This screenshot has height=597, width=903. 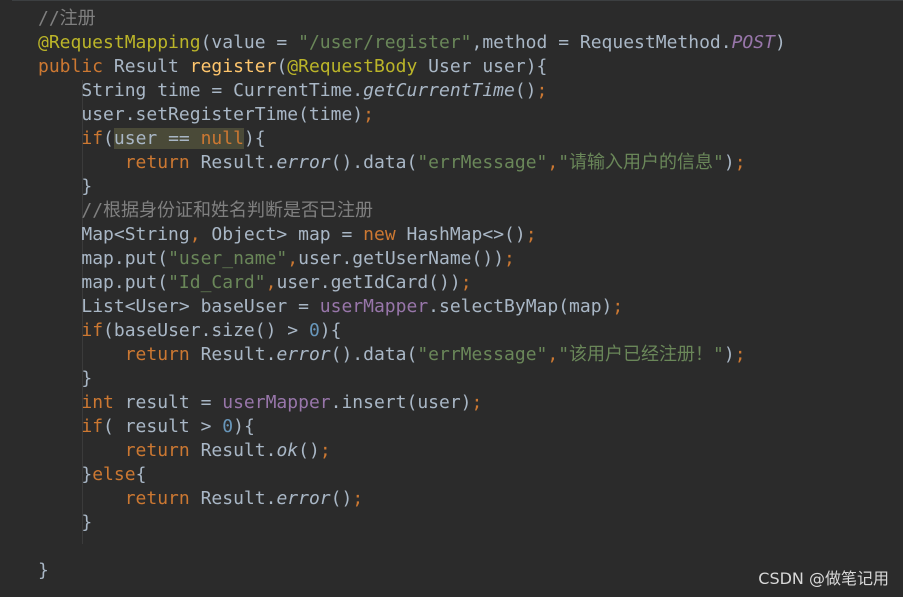 I want to click on code-text: user.getIdCard()), so click(x=368, y=282).